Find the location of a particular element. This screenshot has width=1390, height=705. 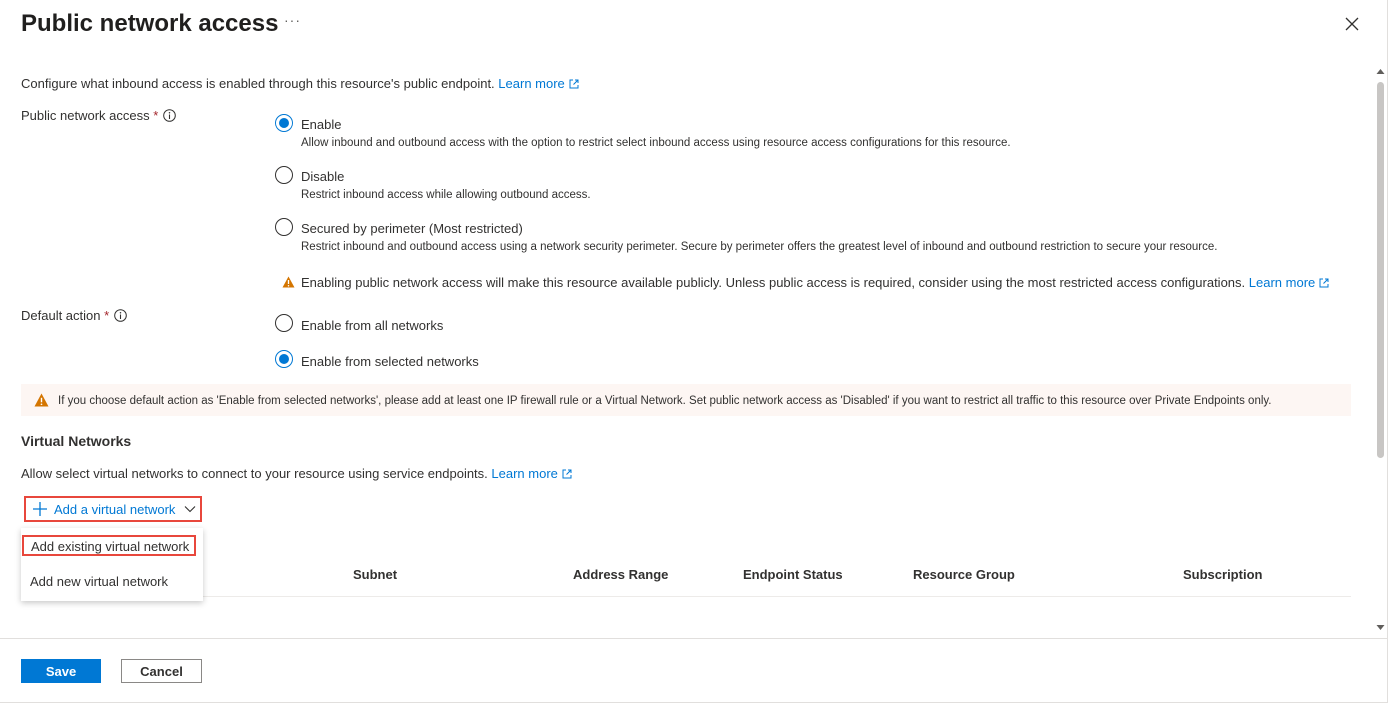

page-title: Public network access is located at coordinates (150, 23).